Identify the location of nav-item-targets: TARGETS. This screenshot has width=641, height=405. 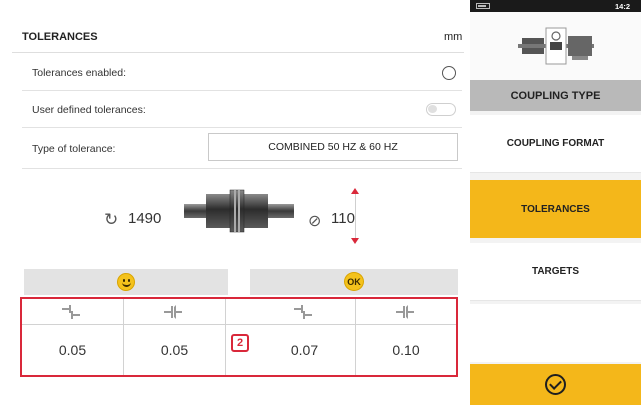
(555, 272).